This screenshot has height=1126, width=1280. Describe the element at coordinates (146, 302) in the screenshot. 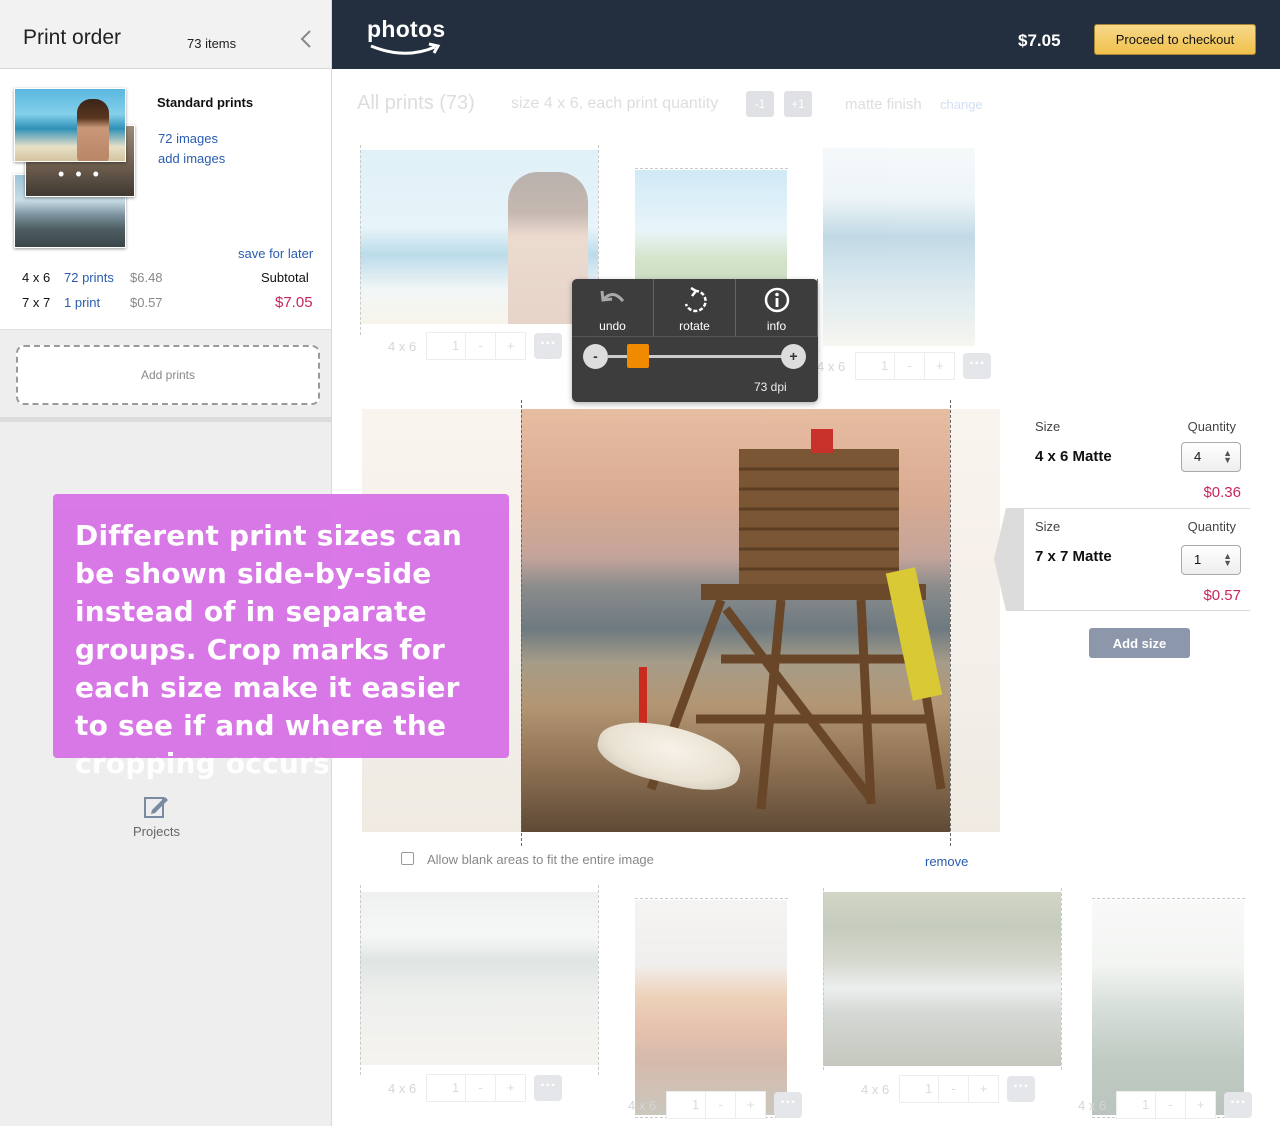

I see `row-price: $0.57` at that location.